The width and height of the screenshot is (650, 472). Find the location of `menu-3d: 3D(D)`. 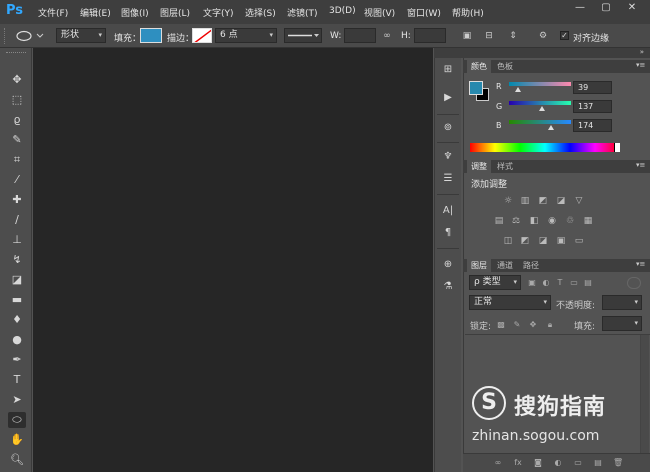

menu-3d: 3D(D) is located at coordinates (342, 11).